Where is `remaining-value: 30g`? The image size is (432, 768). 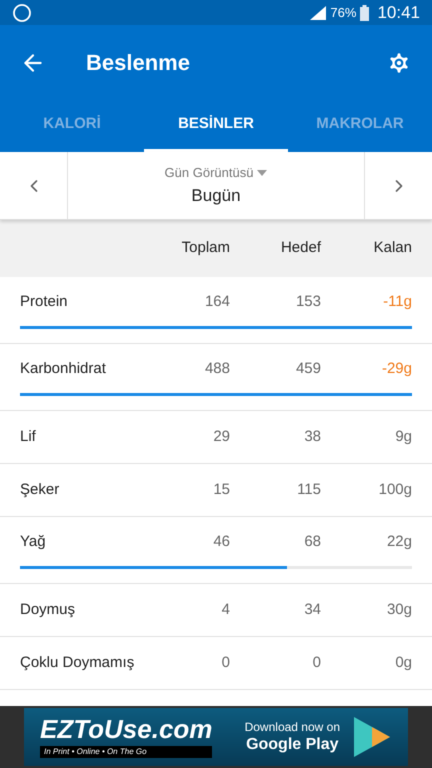
remaining-value: 30g is located at coordinates (399, 610).